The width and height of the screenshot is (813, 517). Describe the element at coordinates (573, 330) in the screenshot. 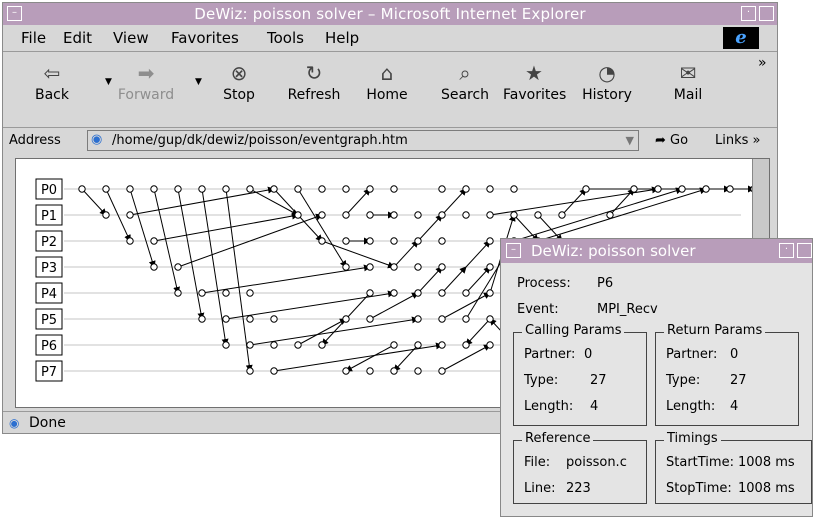

I see `calling-params-title: Calling Params` at that location.